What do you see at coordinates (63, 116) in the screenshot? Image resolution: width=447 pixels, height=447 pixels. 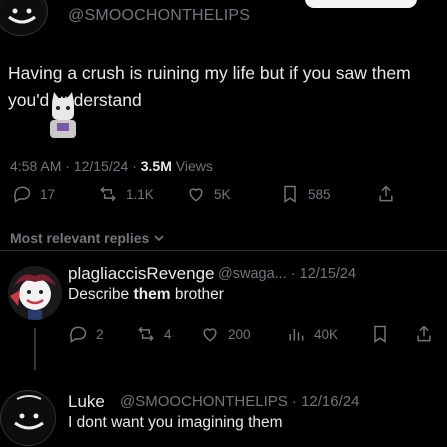 I see `cat-sticker-image` at bounding box center [63, 116].